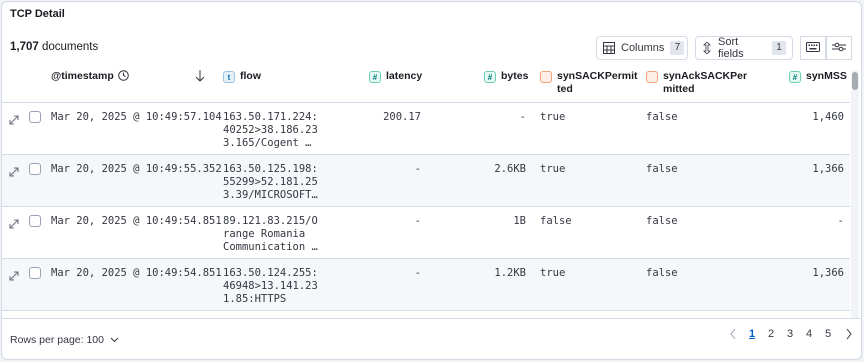 Image resolution: width=864 pixels, height=362 pixels. What do you see at coordinates (519, 221) in the screenshot?
I see `cell-bytes: 1B` at bounding box center [519, 221].